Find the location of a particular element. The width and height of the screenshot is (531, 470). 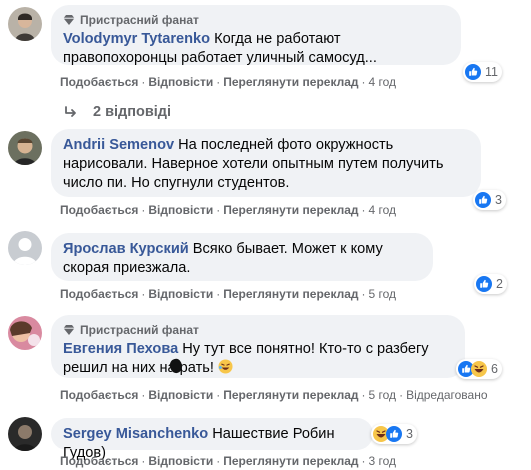

reactions-summary: 6 is located at coordinates (479, 369).